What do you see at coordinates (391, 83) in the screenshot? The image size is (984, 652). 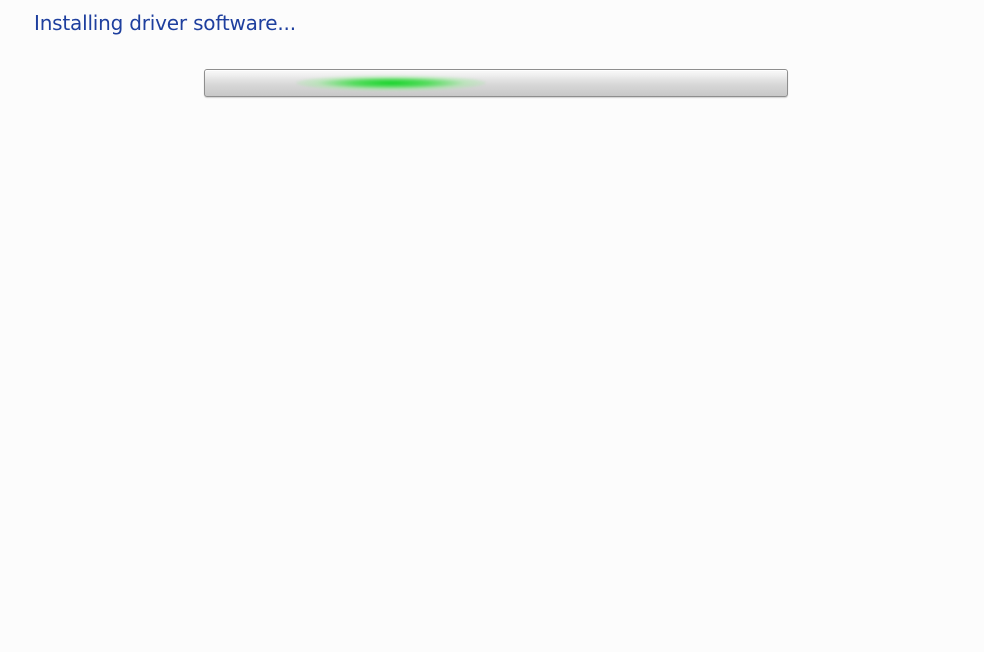 I see `progress-marquee` at bounding box center [391, 83].